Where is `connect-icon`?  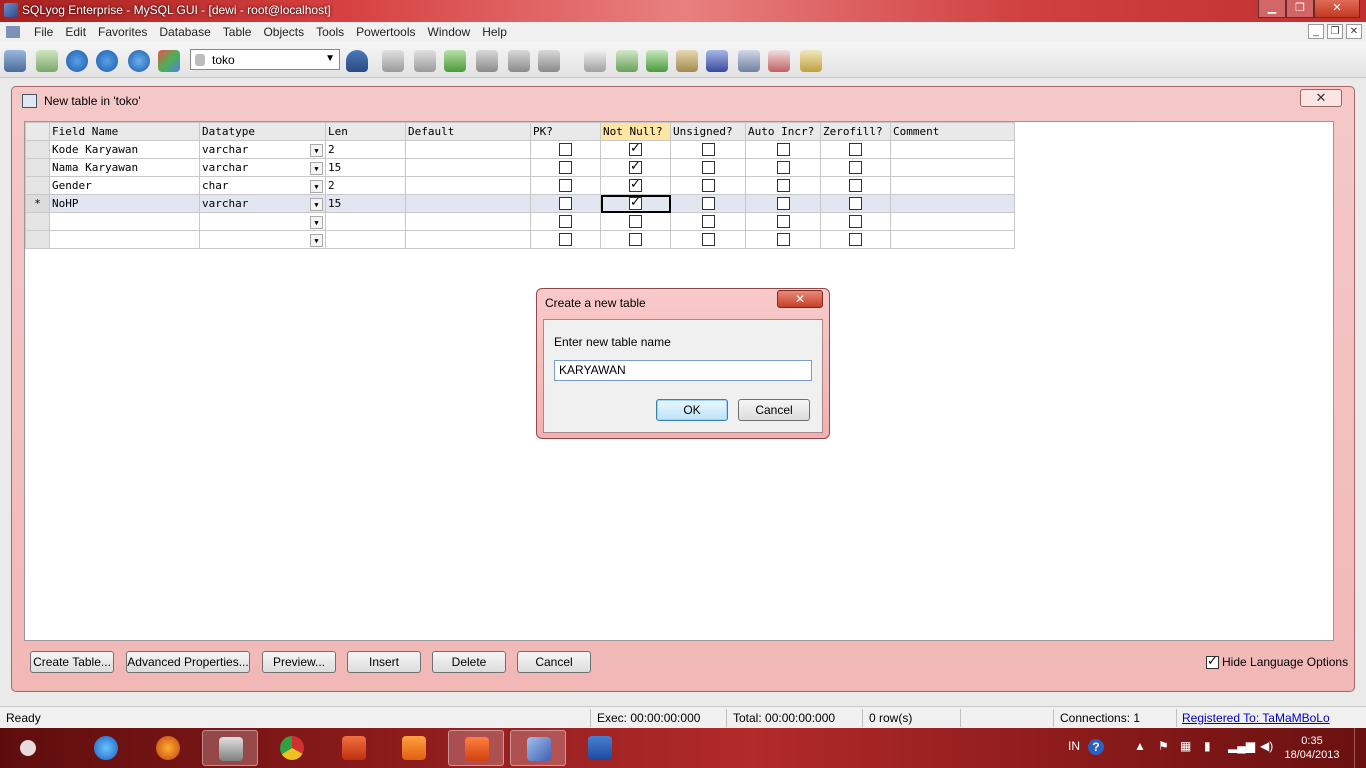 connect-icon is located at coordinates (15, 61).